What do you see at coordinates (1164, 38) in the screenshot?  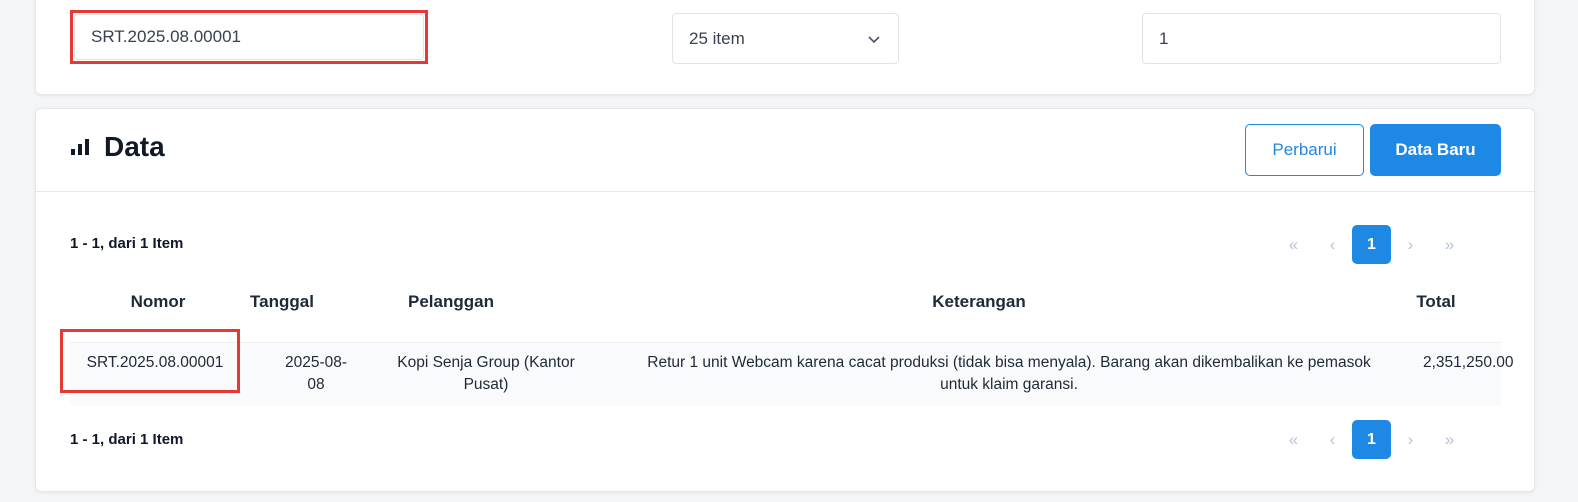 I see `page-number-value: 1` at bounding box center [1164, 38].